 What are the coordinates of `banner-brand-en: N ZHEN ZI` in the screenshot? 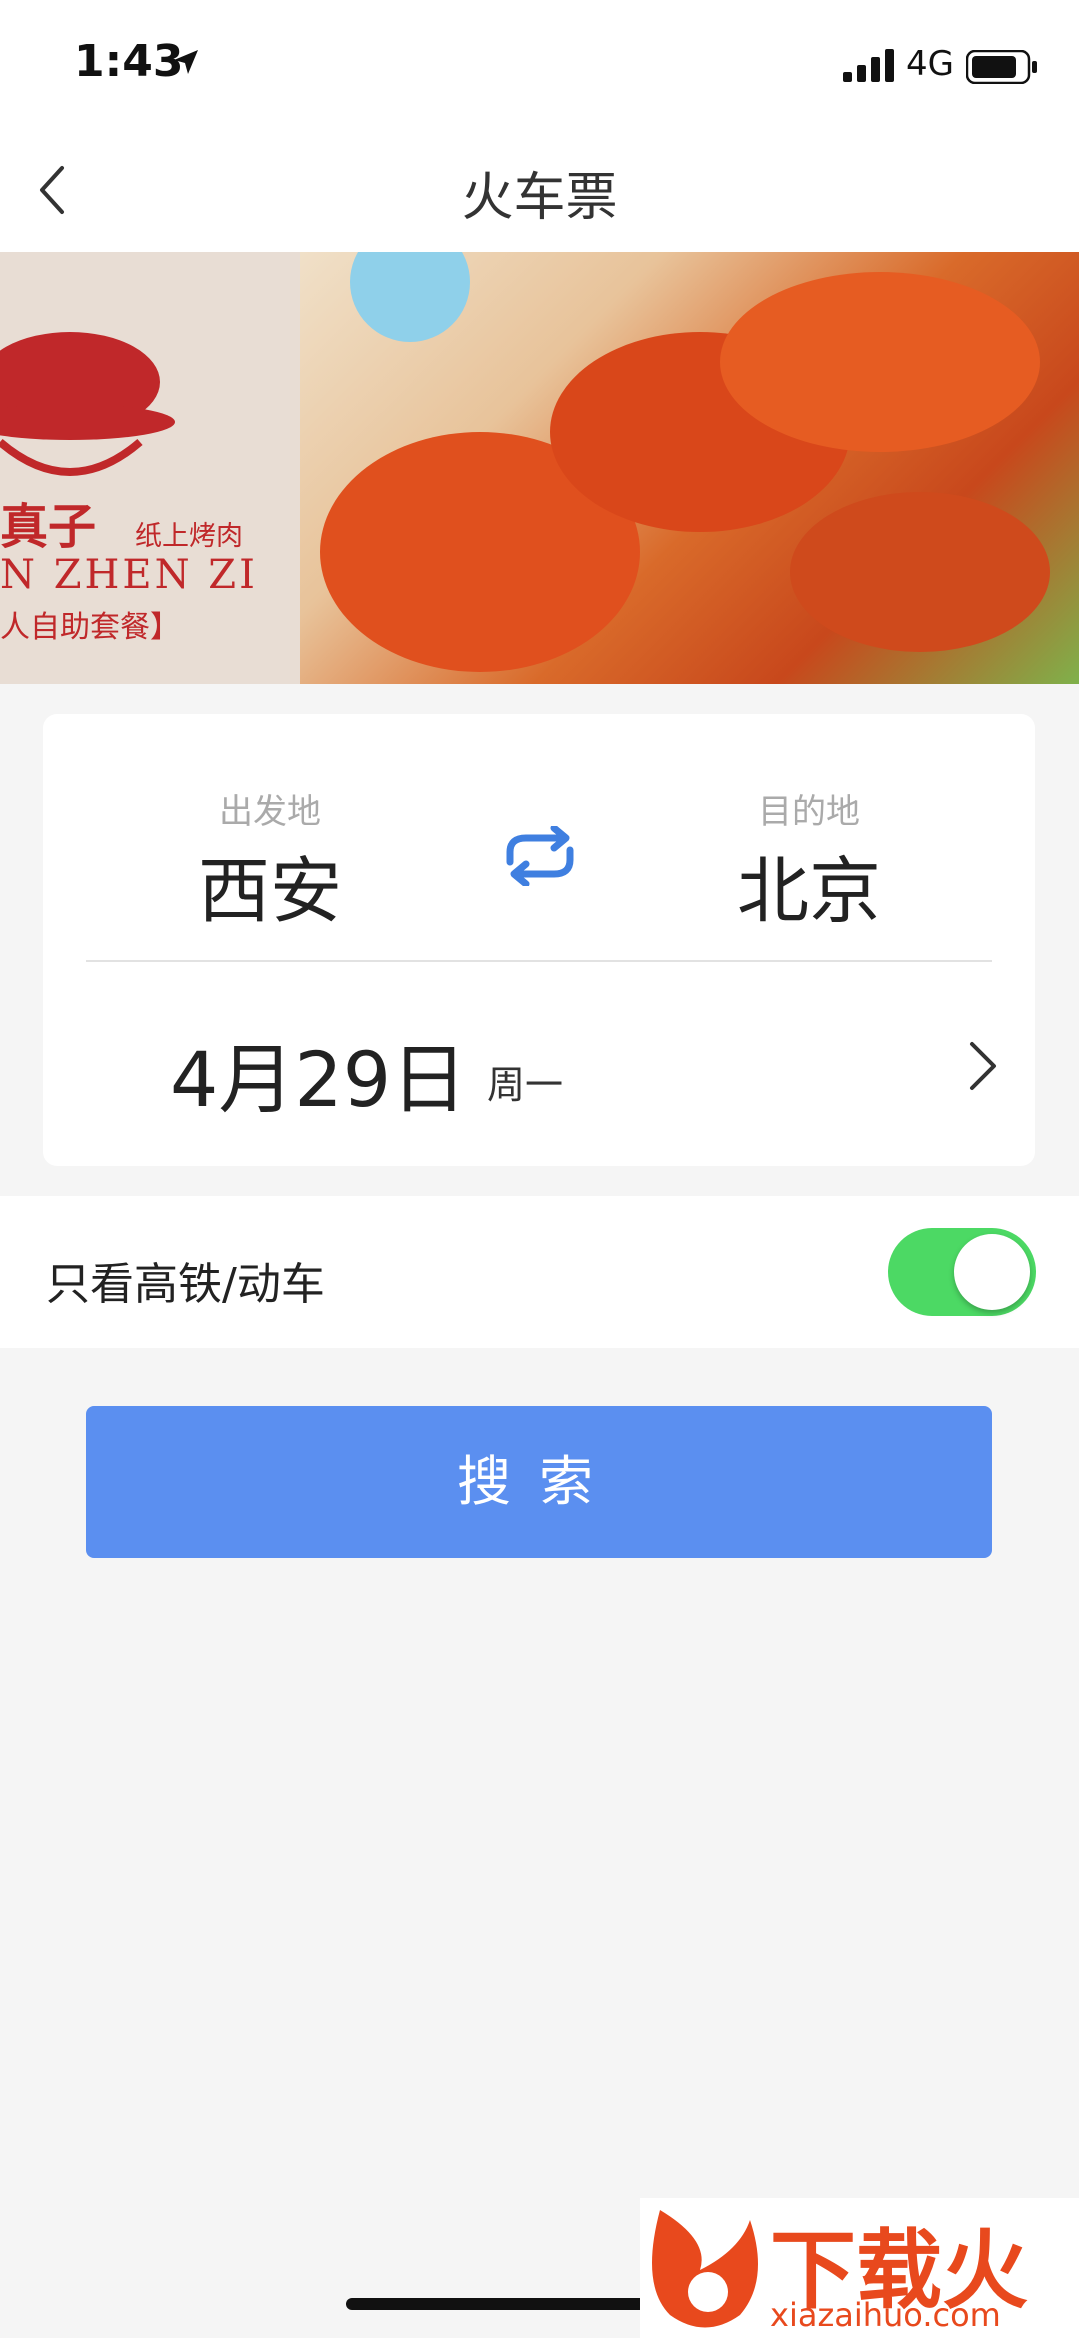 It's located at (129, 575).